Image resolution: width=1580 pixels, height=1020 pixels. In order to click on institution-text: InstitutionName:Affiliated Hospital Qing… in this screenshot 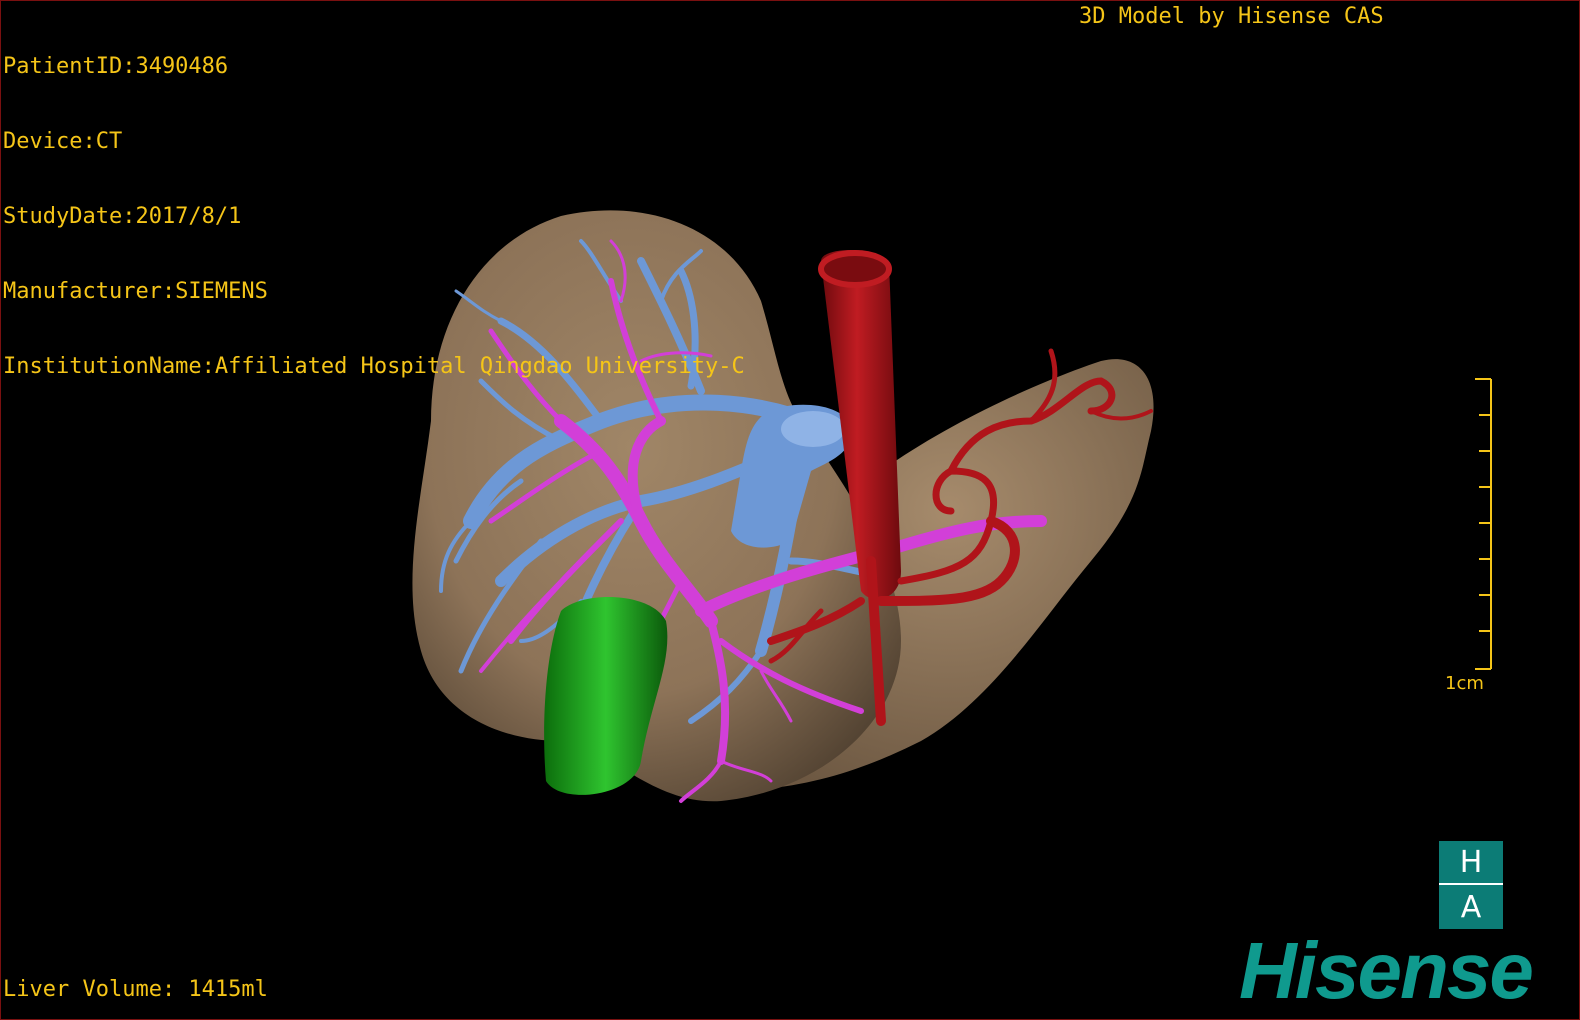, I will do `click(374, 366)`.